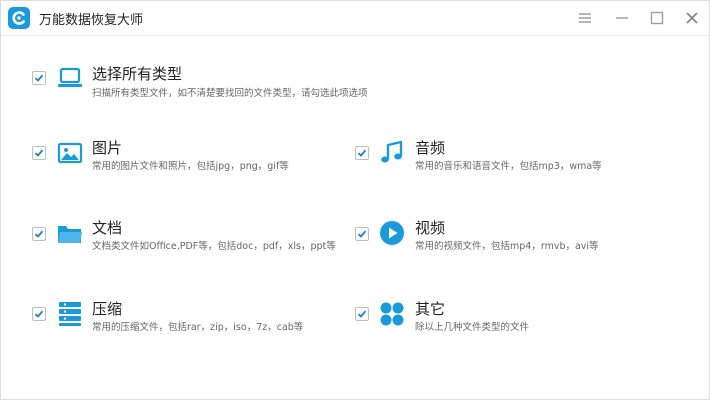  I want to click on picture-icon, so click(70, 153).